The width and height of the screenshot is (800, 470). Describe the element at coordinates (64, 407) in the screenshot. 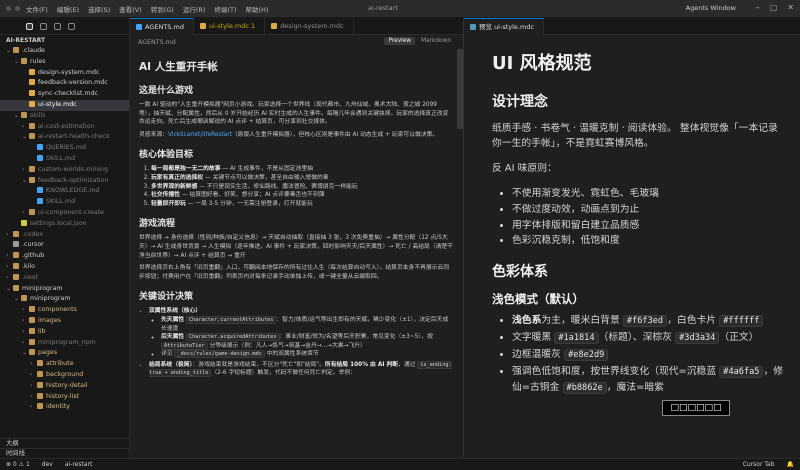

I see `tree-folder: › identity` at that location.